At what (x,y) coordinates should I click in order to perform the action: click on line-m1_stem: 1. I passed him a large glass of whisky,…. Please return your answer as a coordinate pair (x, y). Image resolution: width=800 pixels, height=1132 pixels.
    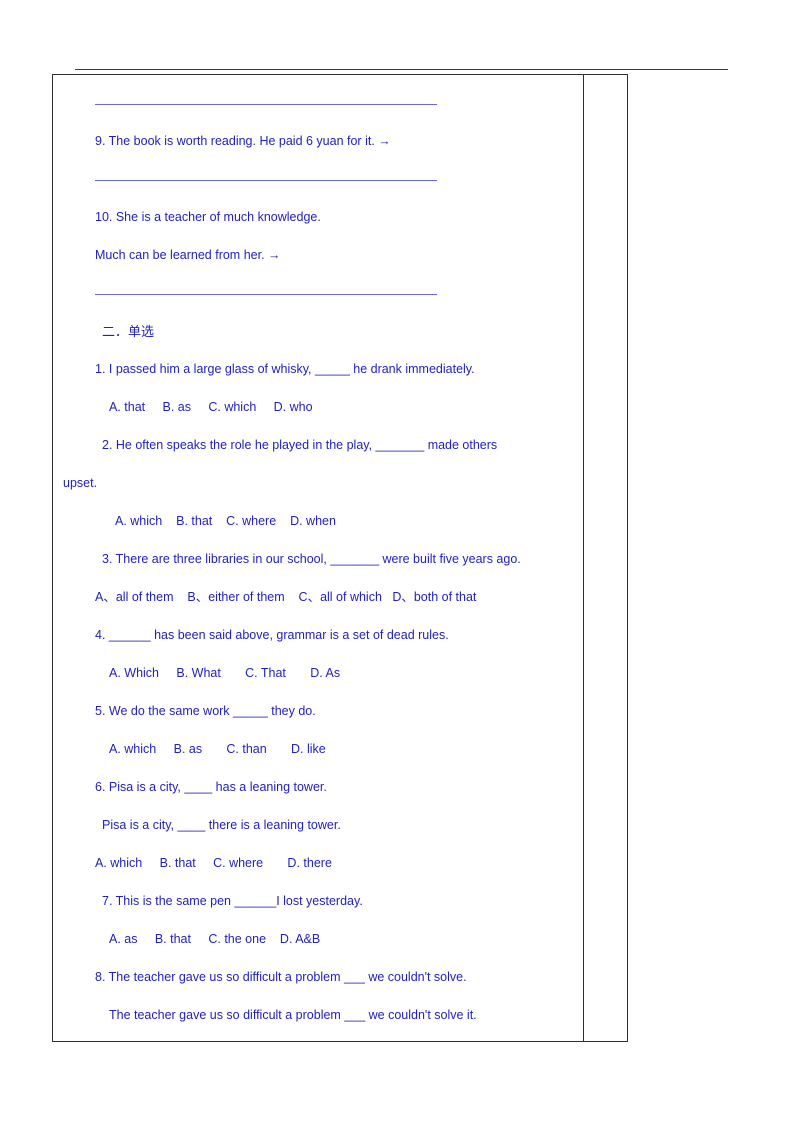
    Looking at the image, I should click on (285, 369).